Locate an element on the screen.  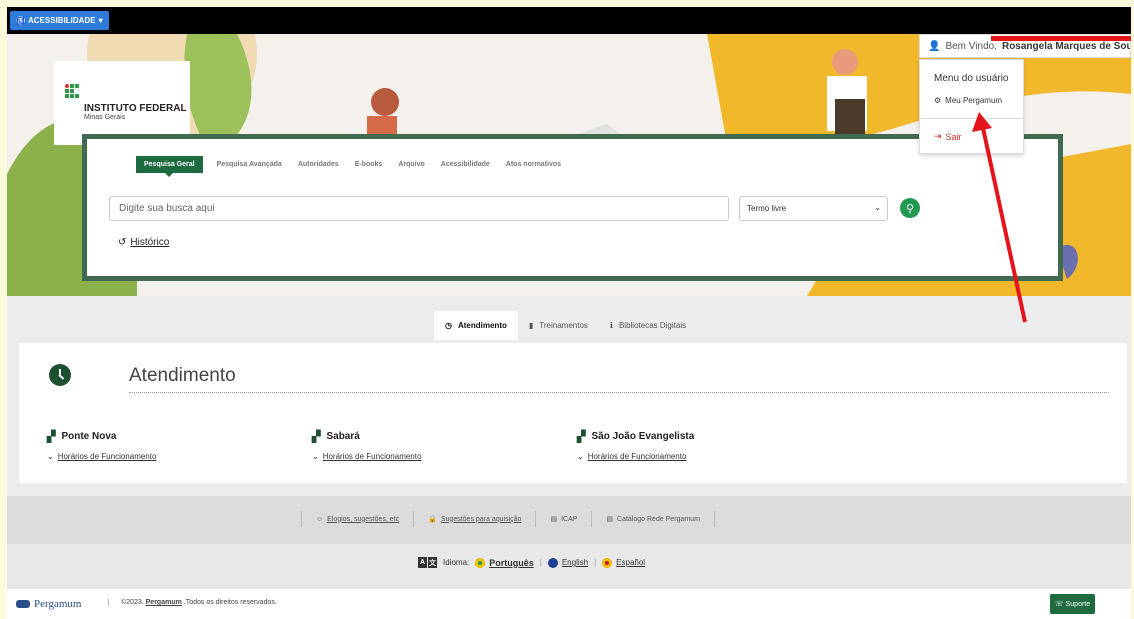
language-portuguese: Português is located at coordinates (504, 562).